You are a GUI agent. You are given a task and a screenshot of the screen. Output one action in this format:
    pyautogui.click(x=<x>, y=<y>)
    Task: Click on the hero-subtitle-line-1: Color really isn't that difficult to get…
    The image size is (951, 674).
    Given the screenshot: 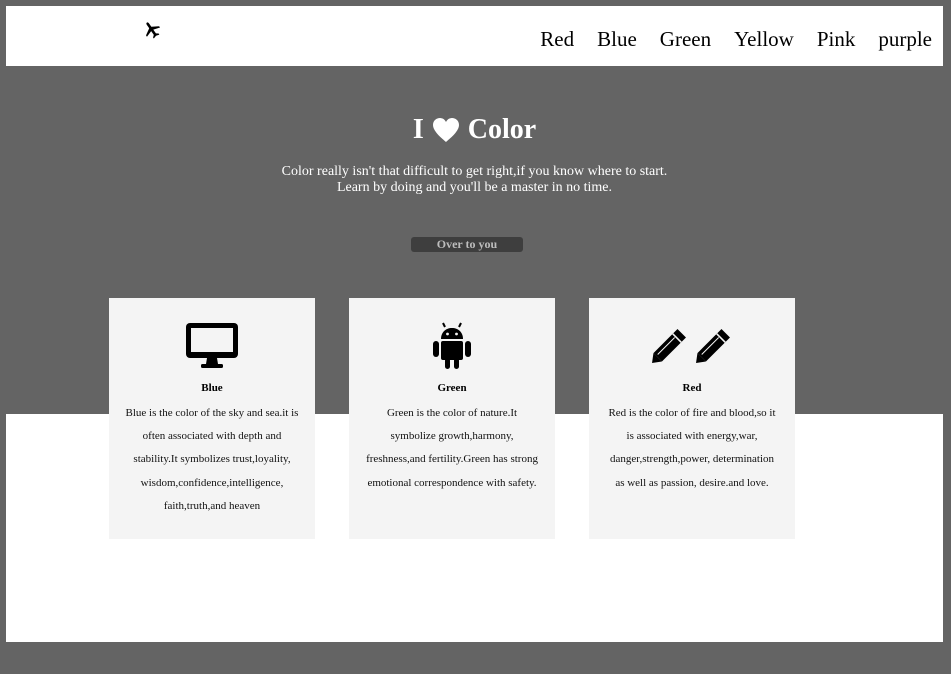 What is the action you would take?
    pyautogui.click(x=474, y=171)
    